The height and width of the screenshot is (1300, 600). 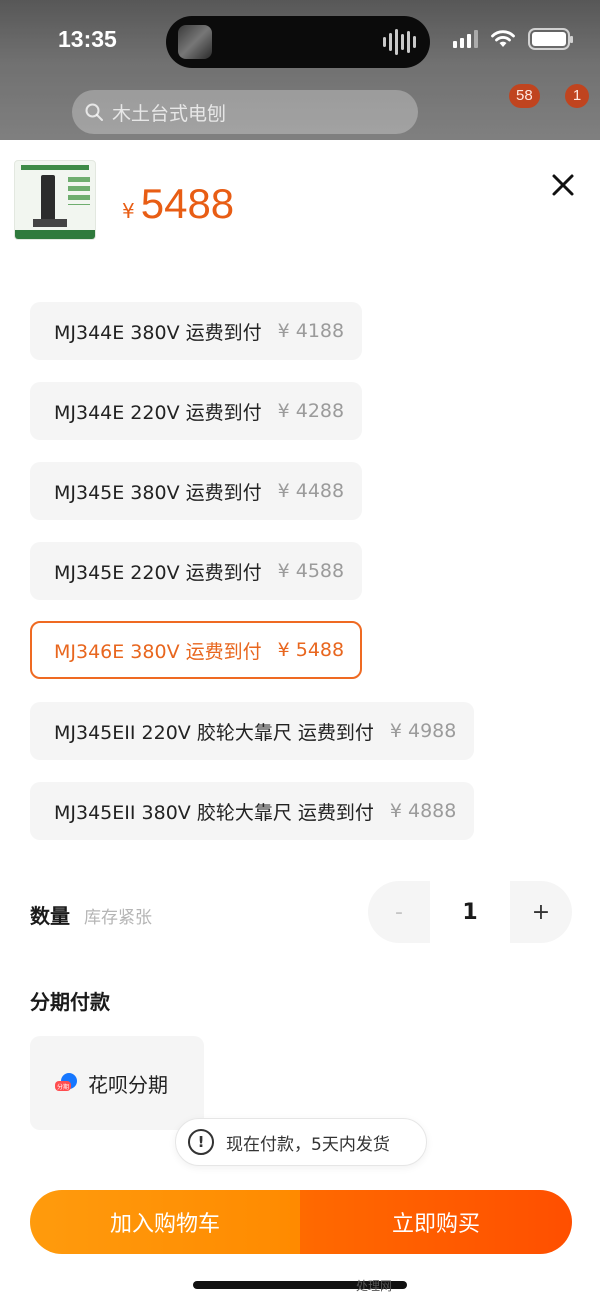 I want to click on huabei-icon: 分期, so click(x=66, y=1082).